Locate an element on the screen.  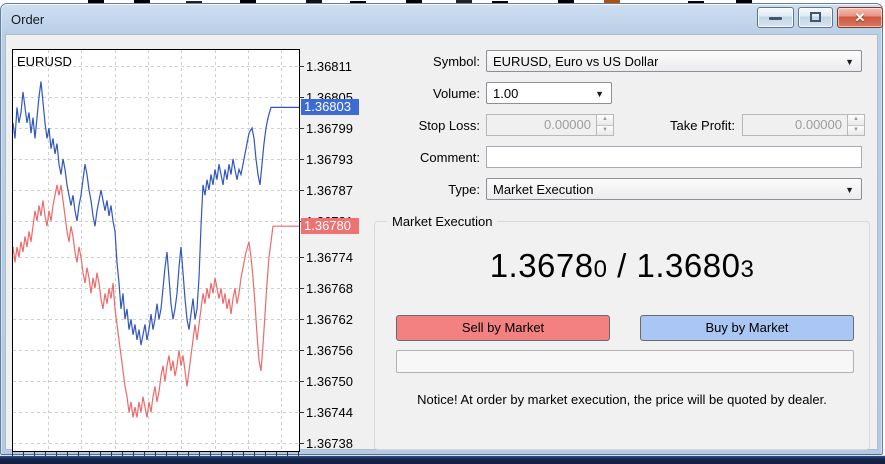
volume-value: 1.00 is located at coordinates (506, 93).